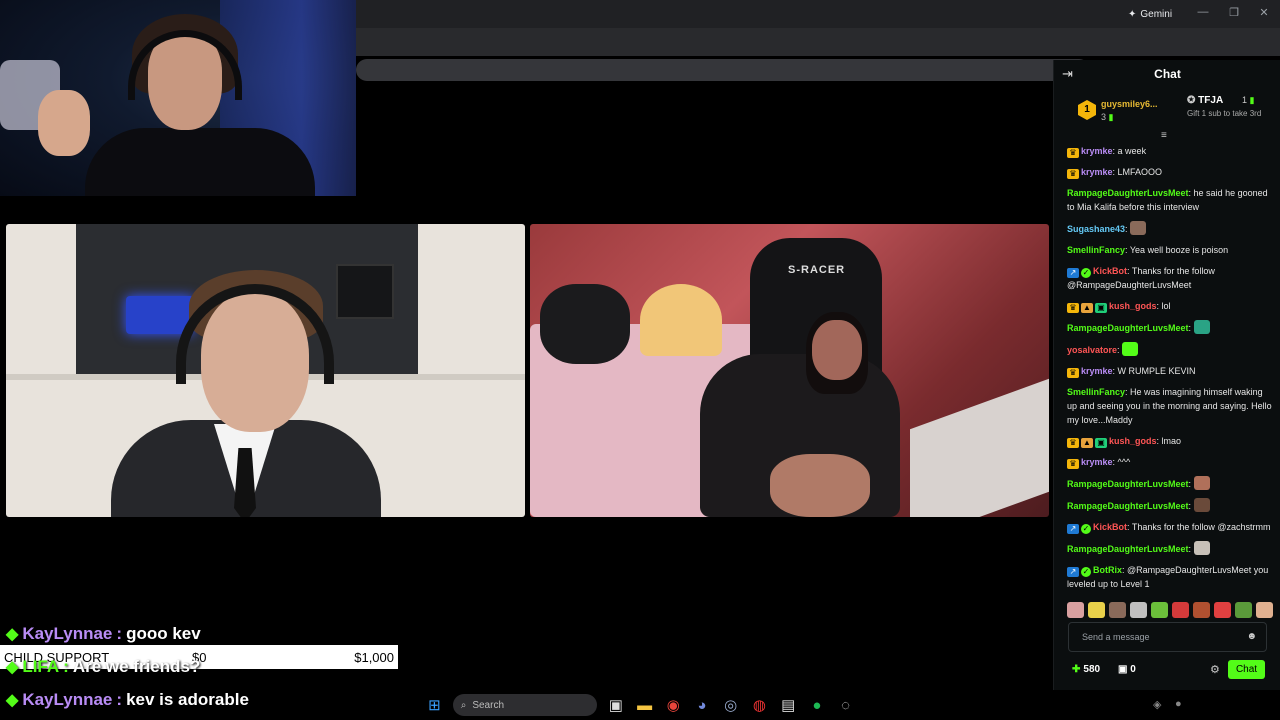  What do you see at coordinates (817, 270) in the screenshot?
I see `chair-logo: S-RACER` at bounding box center [817, 270].